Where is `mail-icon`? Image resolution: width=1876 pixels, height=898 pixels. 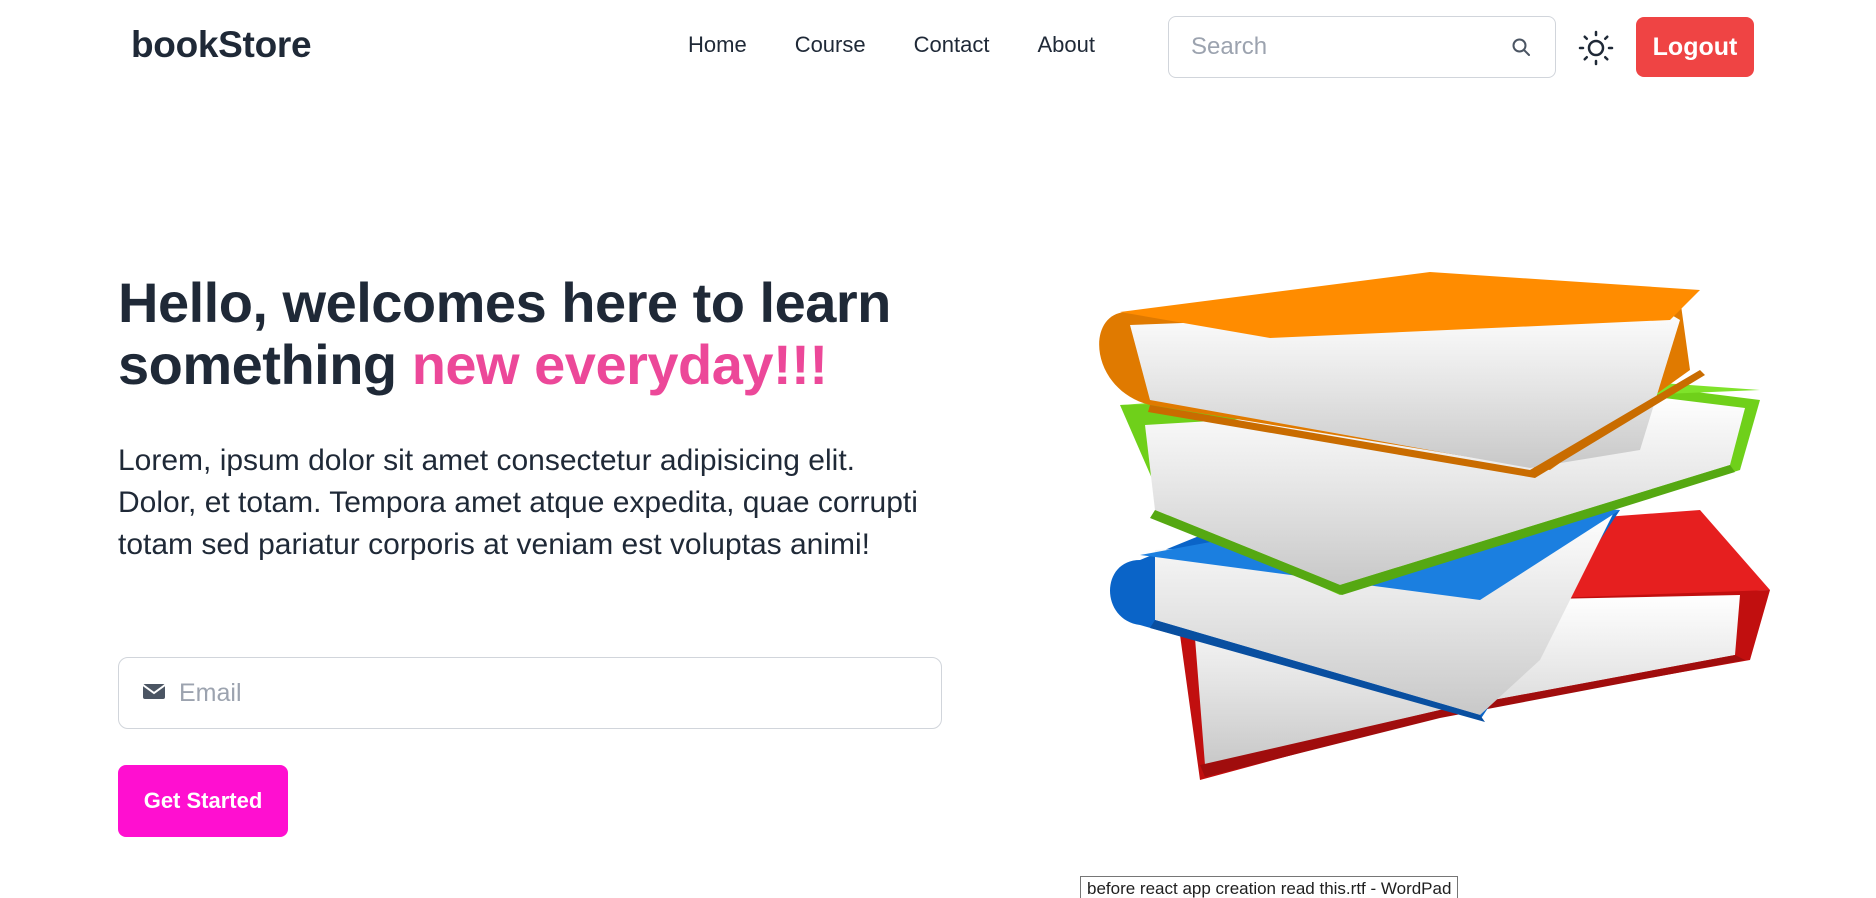 mail-icon is located at coordinates (154, 693).